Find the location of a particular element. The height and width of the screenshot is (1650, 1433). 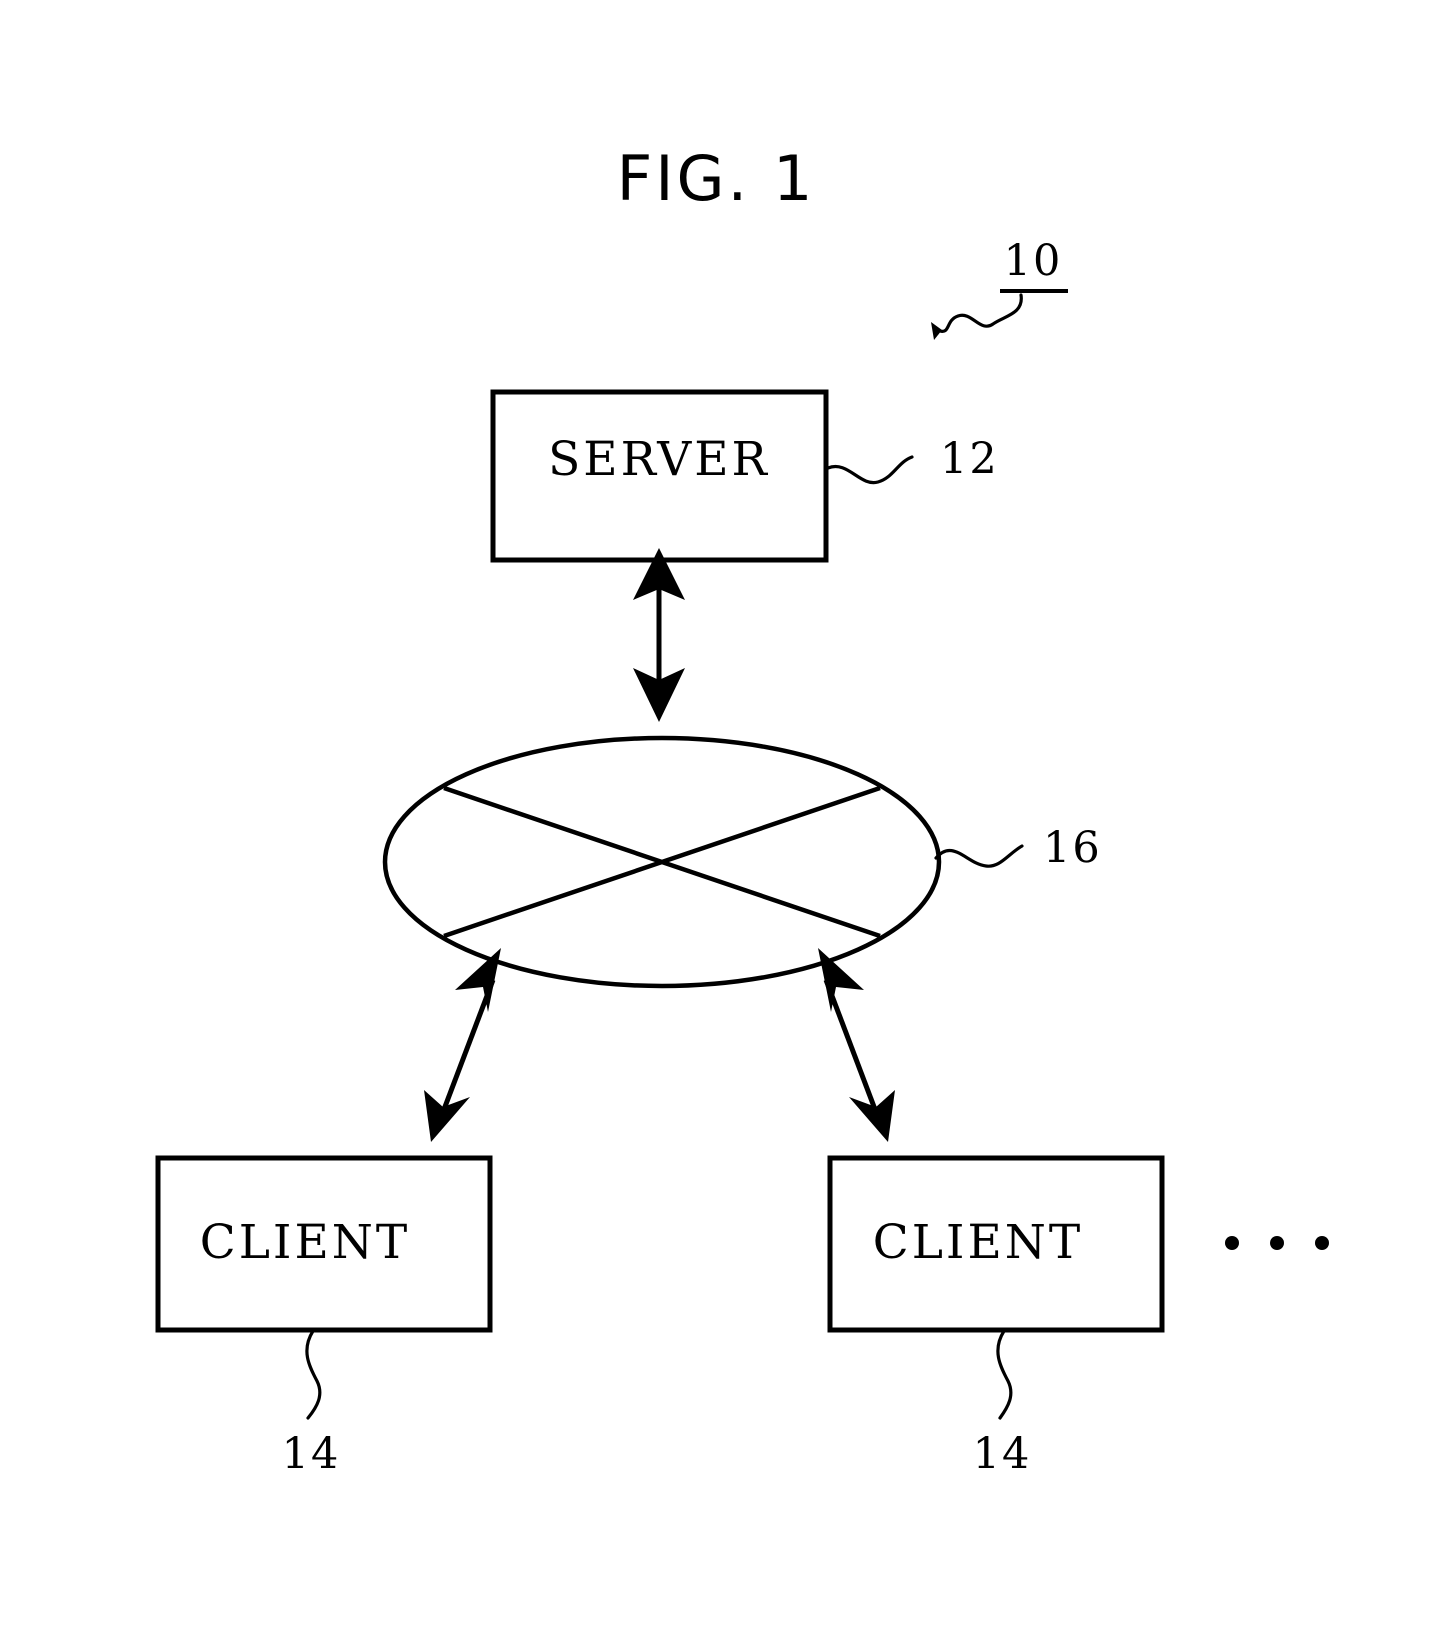

server-ref-12-group: 12 is located at coordinates (912, 459).